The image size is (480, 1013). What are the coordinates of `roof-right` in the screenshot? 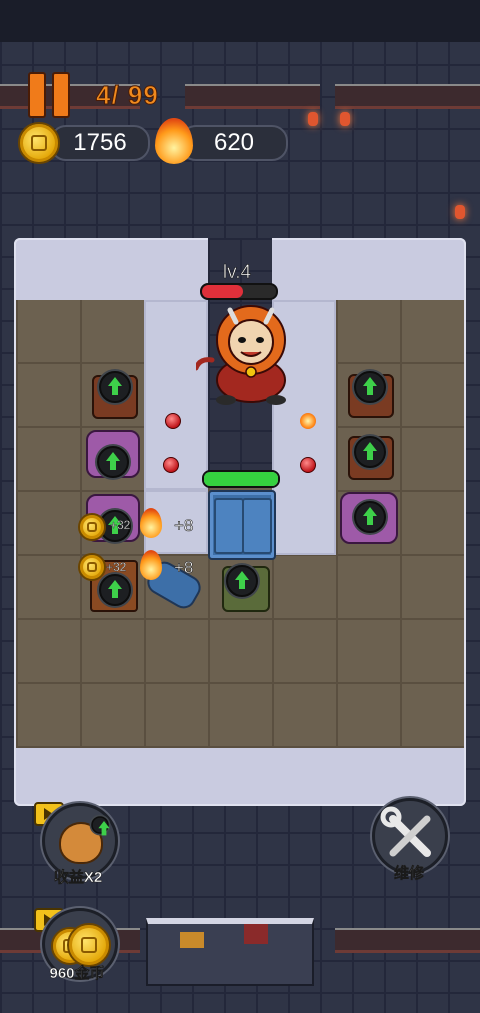 It's located at (407, 96).